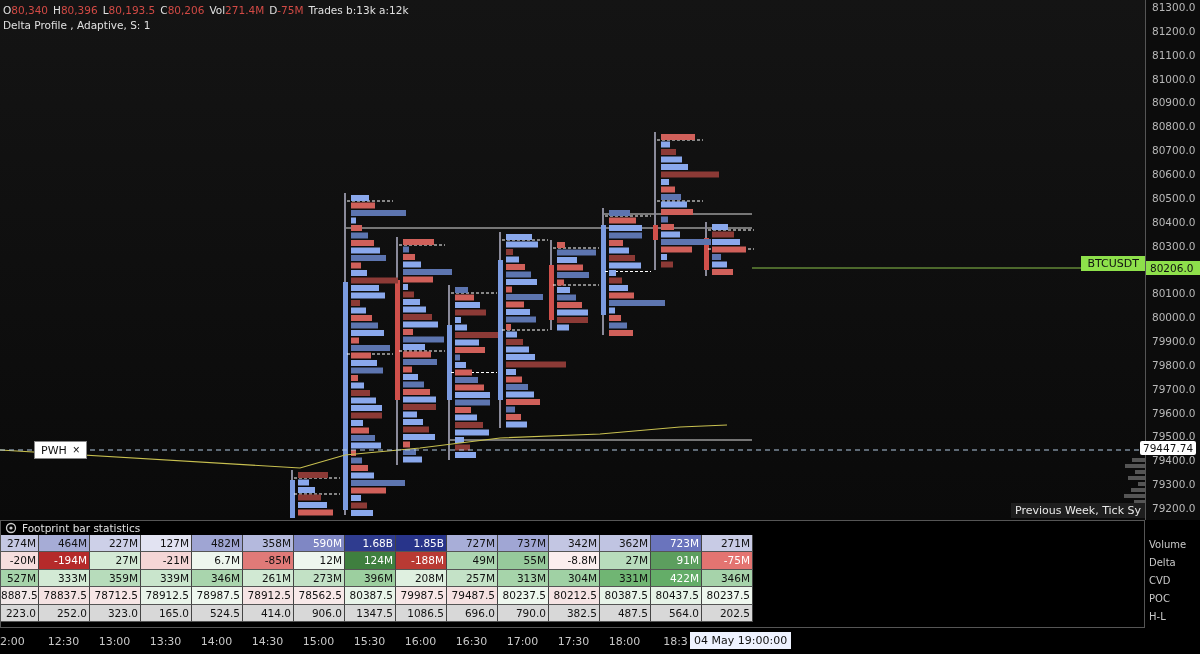  What do you see at coordinates (268, 561) in the screenshot?
I see `stat-cell: -85M` at bounding box center [268, 561].